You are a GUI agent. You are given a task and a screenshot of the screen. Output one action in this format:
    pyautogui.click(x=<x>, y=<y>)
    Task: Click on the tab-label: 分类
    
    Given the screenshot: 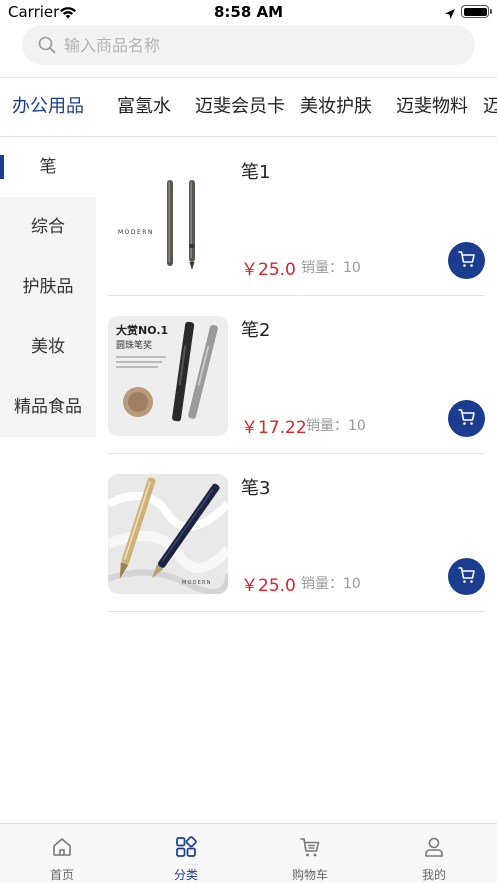 What is the action you would take?
    pyautogui.click(x=185, y=875)
    